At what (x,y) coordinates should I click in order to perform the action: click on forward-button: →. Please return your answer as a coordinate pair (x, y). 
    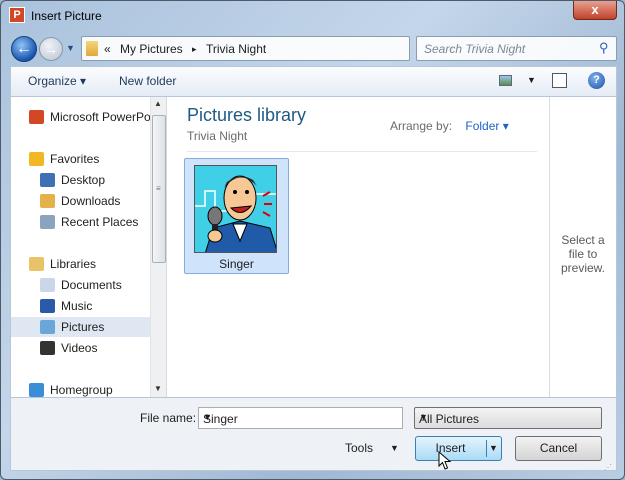
    Looking at the image, I should click on (51, 49).